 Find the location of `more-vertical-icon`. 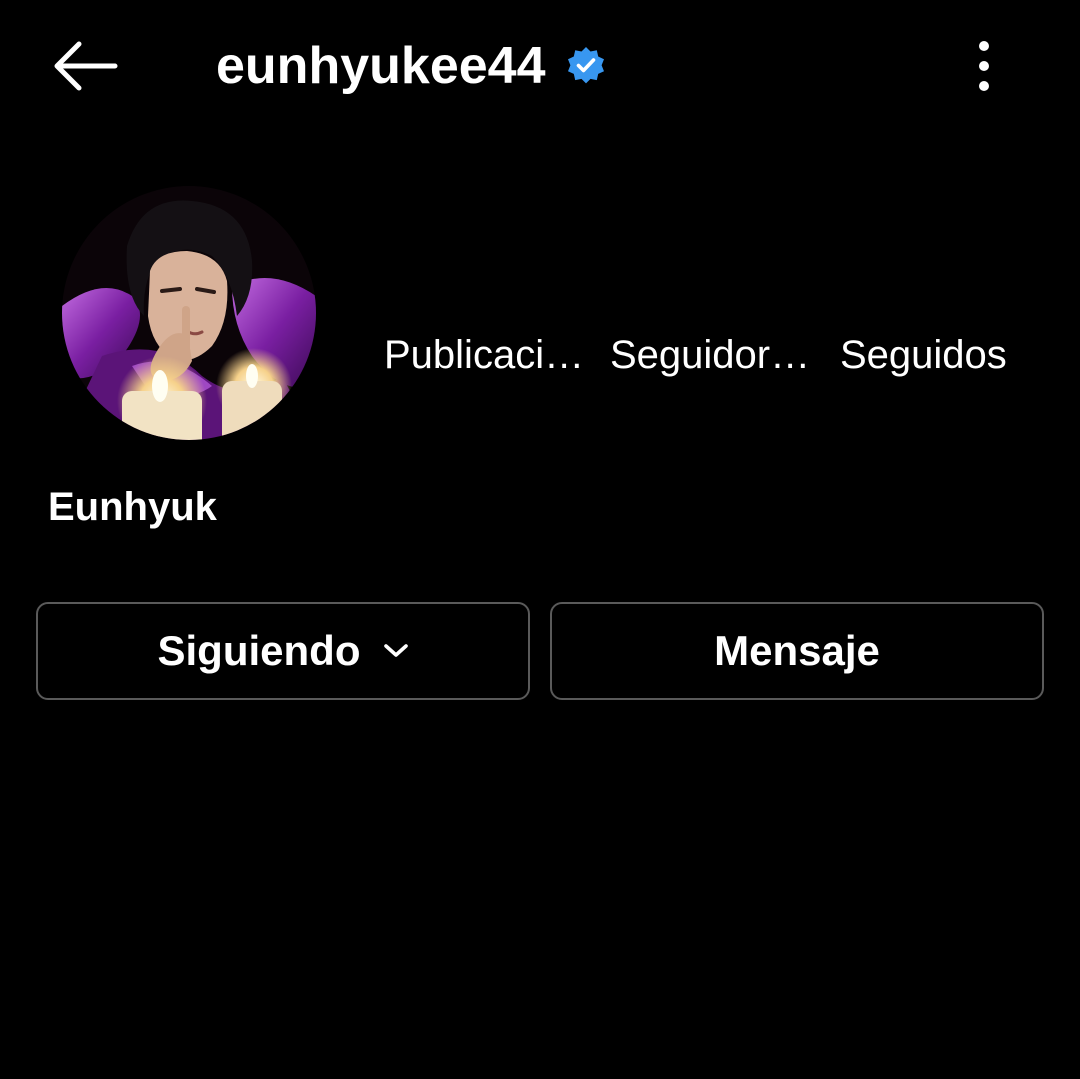

more-vertical-icon is located at coordinates (984, 66).